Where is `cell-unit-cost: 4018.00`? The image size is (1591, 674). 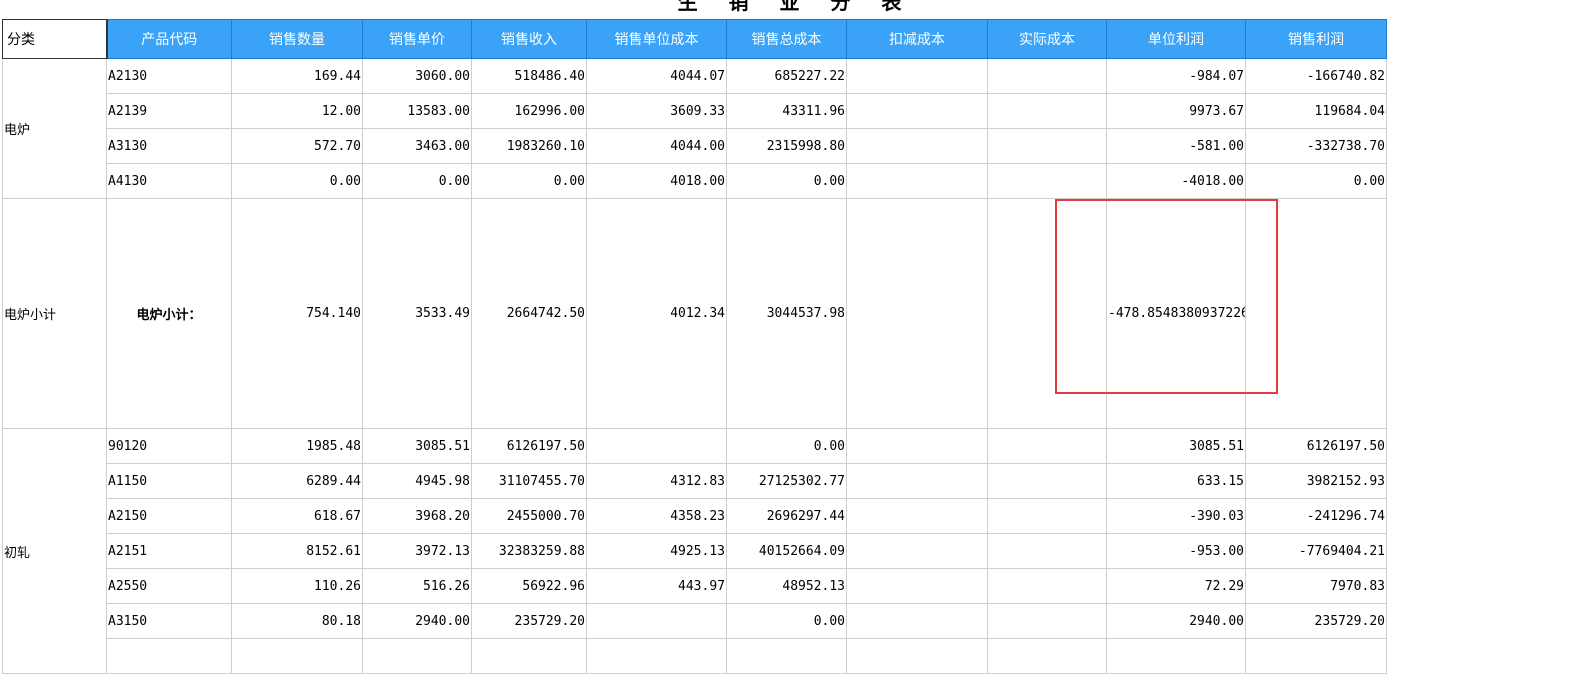 cell-unit-cost: 4018.00 is located at coordinates (656, 181).